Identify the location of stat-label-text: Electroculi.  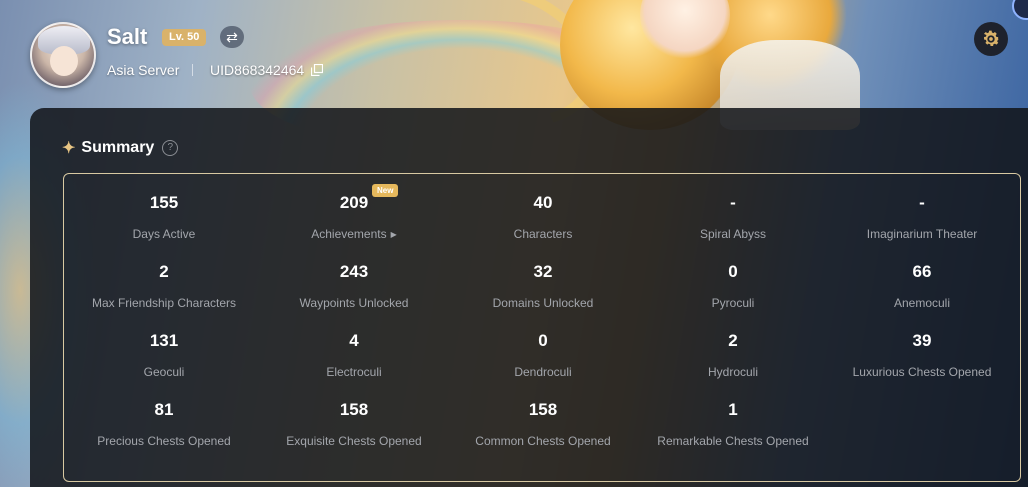
(354, 372).